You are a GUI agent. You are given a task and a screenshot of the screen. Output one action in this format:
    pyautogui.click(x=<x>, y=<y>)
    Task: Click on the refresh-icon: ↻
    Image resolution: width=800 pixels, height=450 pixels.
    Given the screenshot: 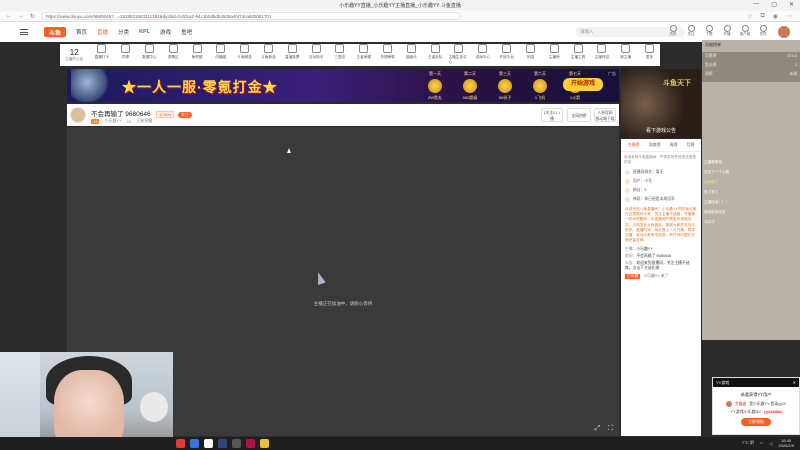 What is the action you would take?
    pyautogui.click(x=32, y=16)
    